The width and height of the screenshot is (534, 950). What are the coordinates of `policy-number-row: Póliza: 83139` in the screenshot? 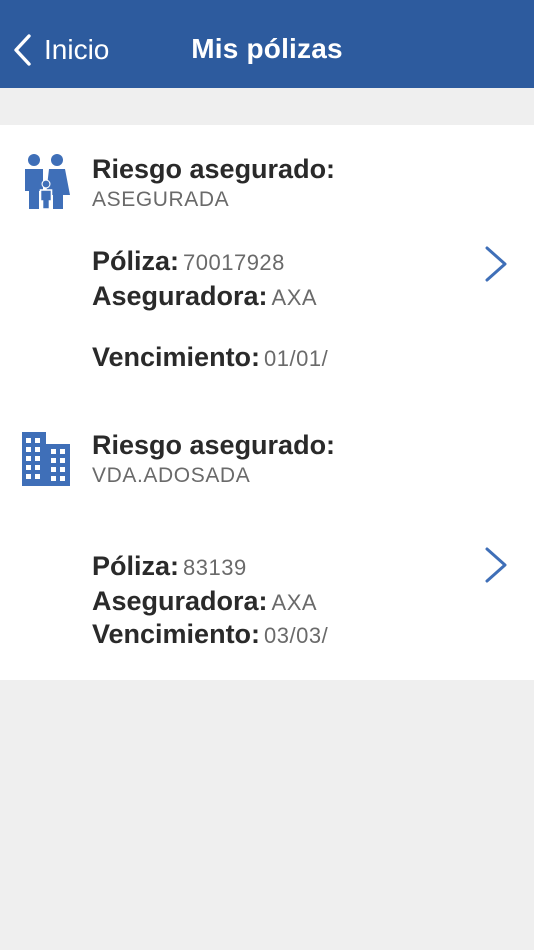 It's located at (169, 566).